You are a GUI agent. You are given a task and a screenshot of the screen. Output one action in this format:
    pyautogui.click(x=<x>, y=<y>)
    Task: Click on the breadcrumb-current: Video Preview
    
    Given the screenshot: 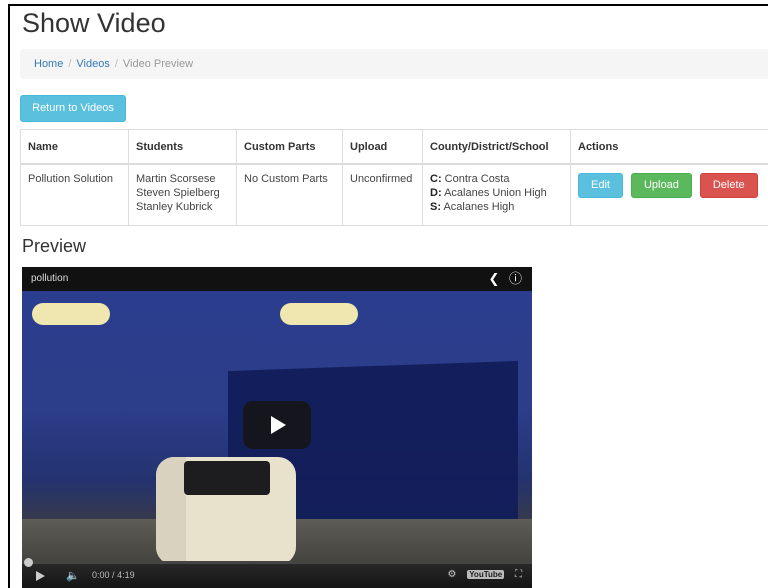 What is the action you would take?
    pyautogui.click(x=158, y=64)
    